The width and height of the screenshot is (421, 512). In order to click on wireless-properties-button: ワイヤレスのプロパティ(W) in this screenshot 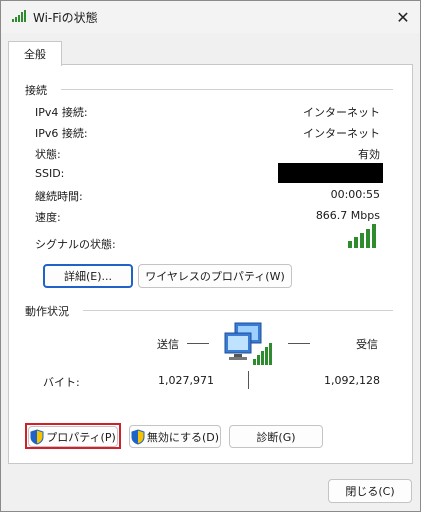, I will do `click(215, 276)`.